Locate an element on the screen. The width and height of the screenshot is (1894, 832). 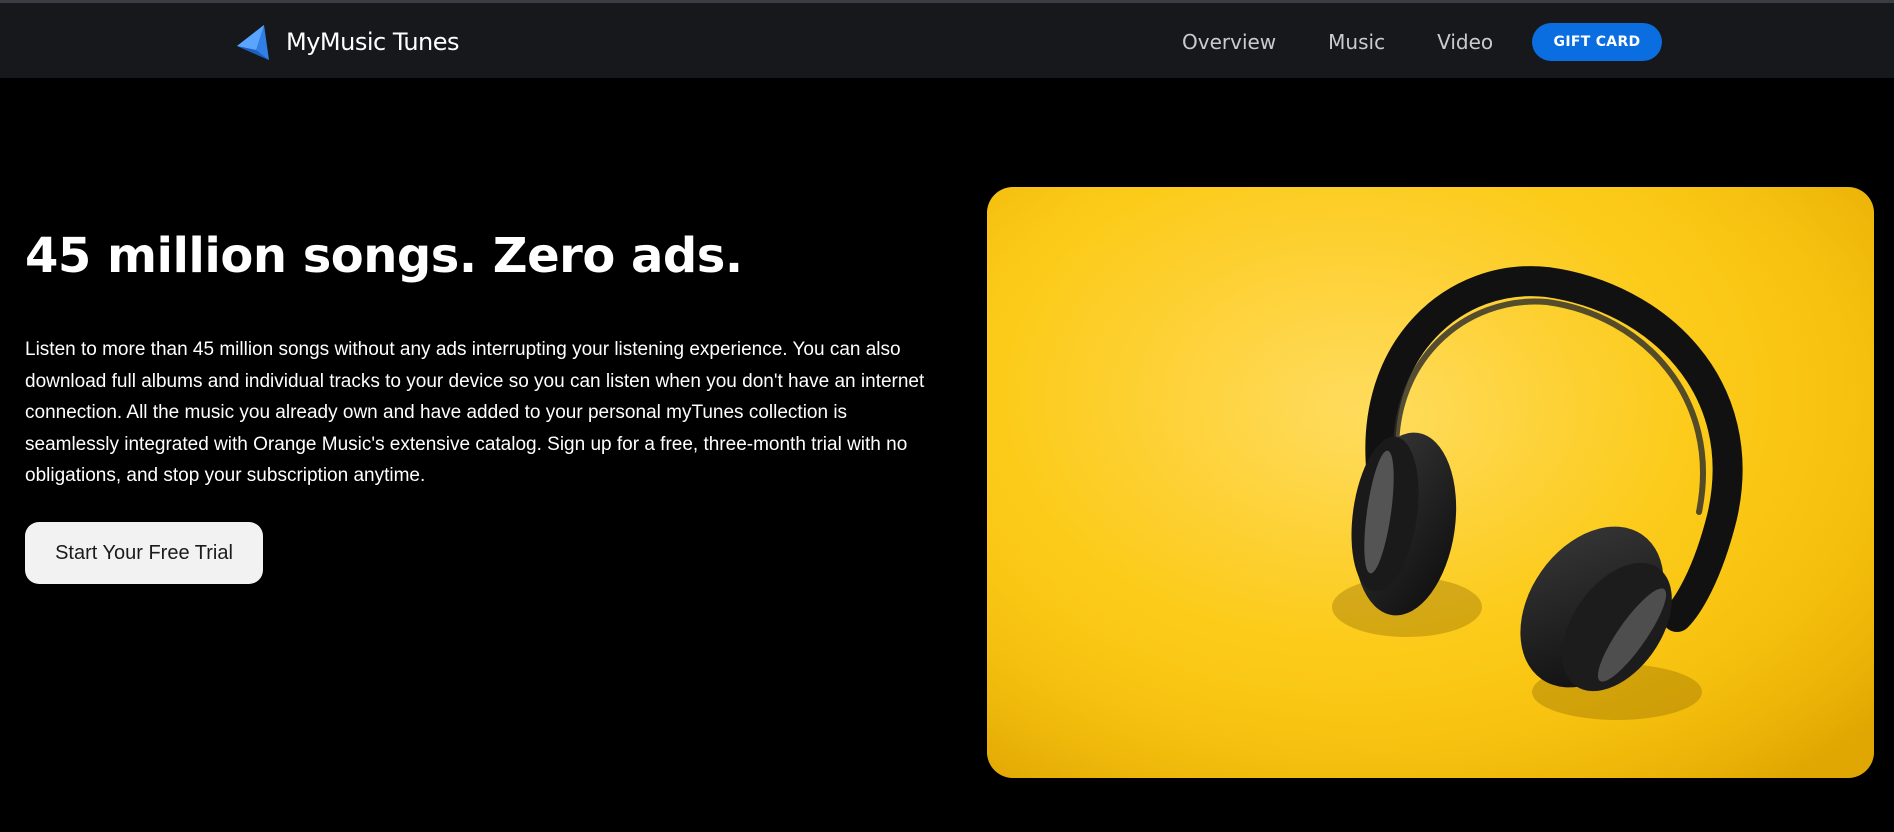
triangle-logo-icon is located at coordinates (253, 42).